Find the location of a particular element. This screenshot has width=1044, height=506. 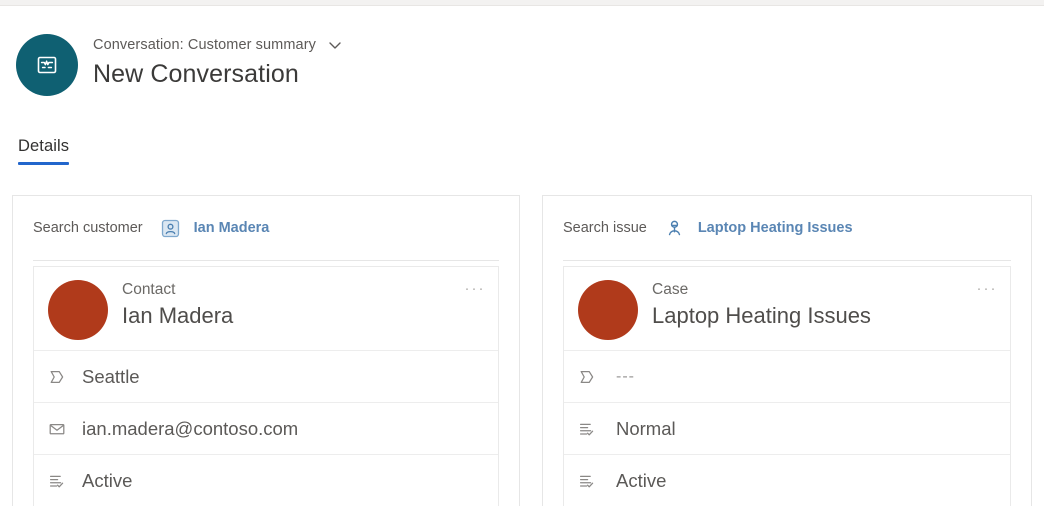

case-record-header: Case Laptop Heating Issues ··· is located at coordinates (787, 308).